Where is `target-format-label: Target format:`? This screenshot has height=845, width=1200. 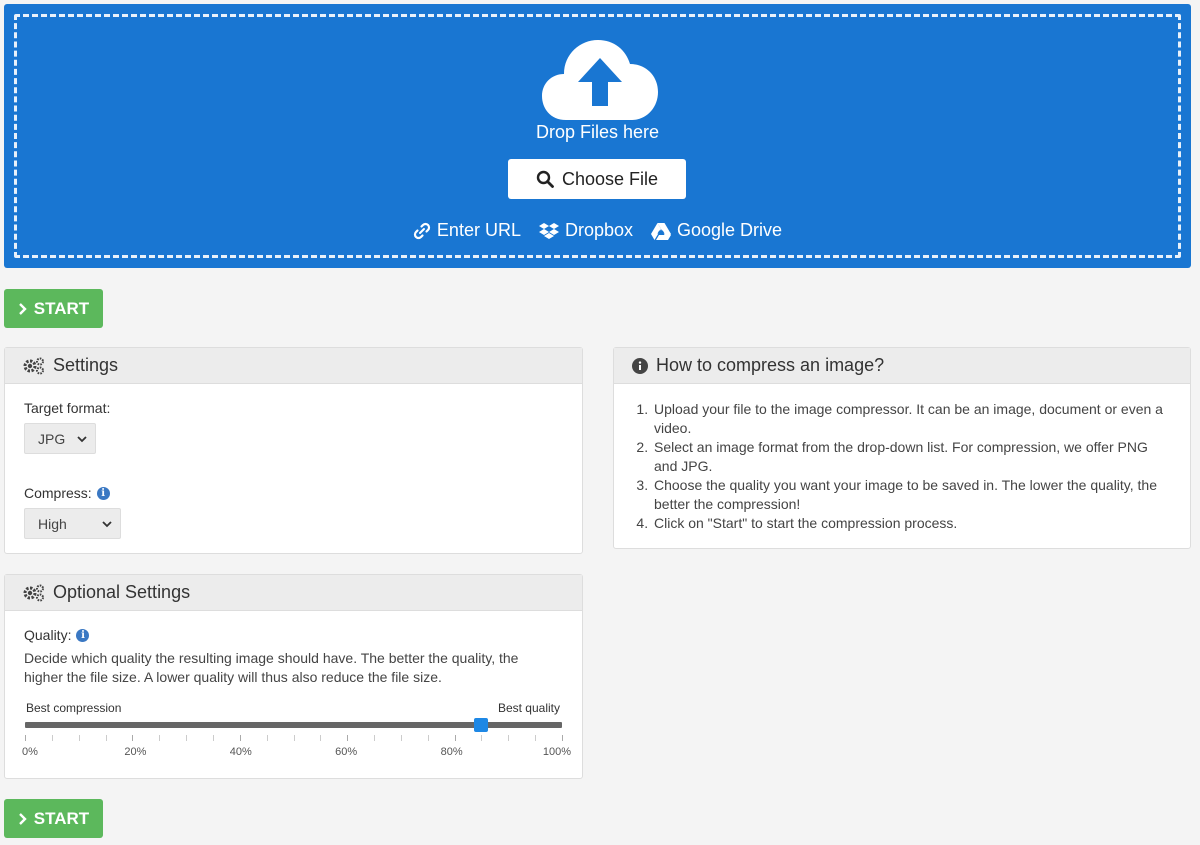
target-format-label: Target format: is located at coordinates (67, 408).